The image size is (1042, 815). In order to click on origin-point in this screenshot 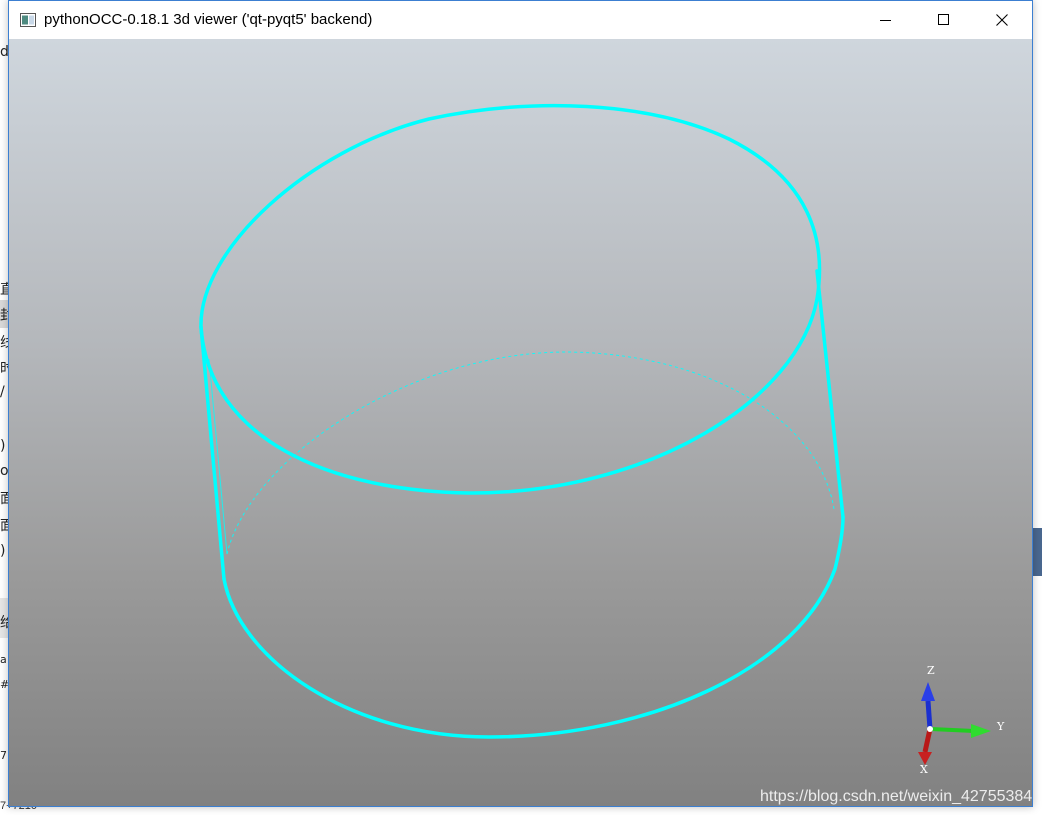, I will do `click(930, 729)`.